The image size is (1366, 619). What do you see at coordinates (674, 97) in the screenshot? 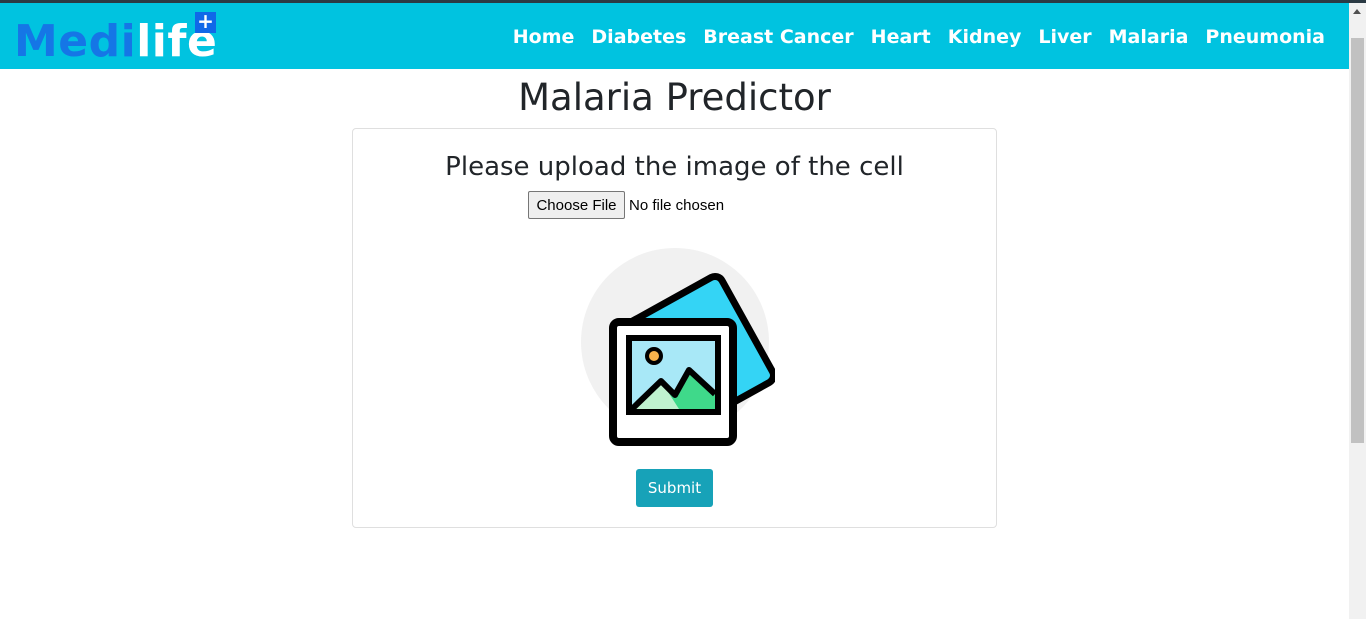
I see `page-title: Malaria Predictor` at bounding box center [674, 97].